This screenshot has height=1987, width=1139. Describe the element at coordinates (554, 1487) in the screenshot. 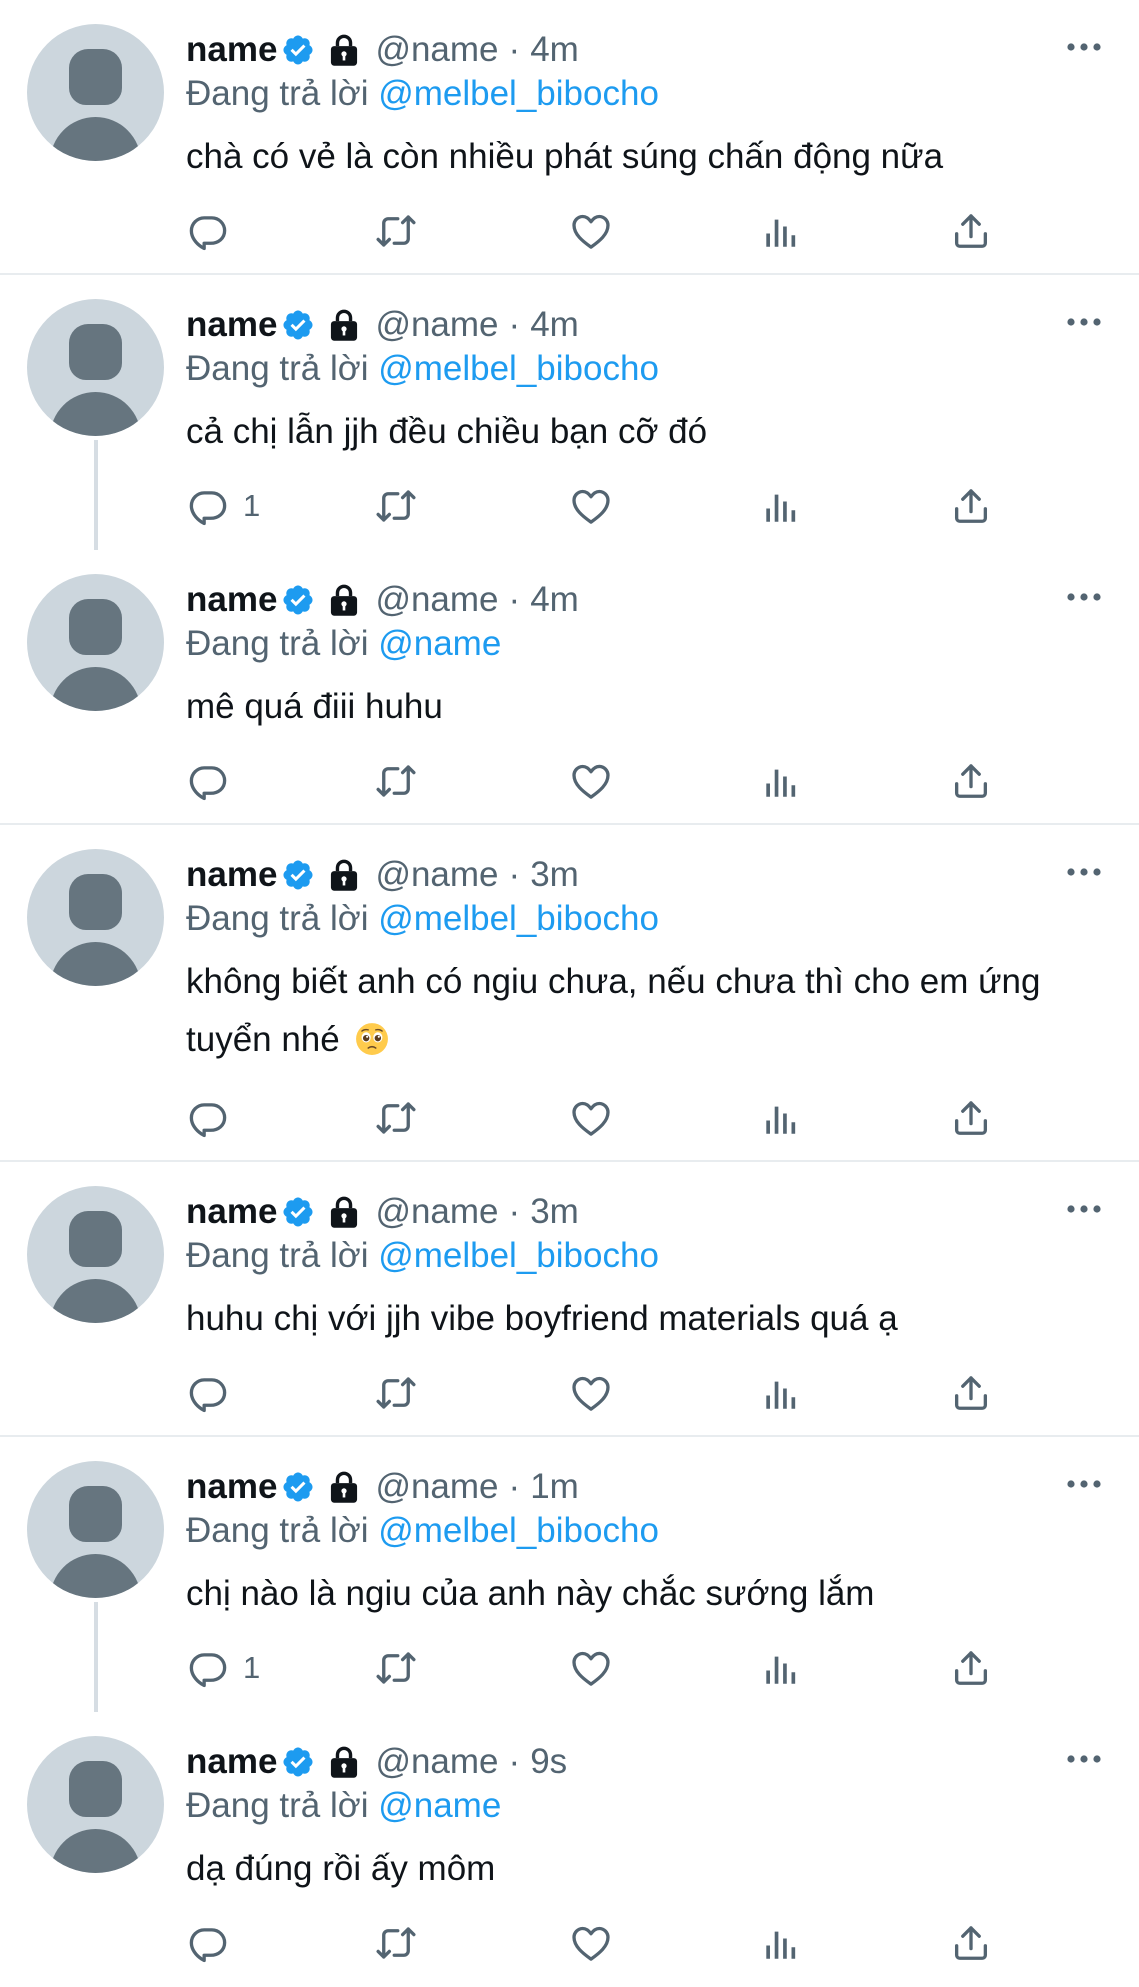

I see `timestamp: 1m` at that location.